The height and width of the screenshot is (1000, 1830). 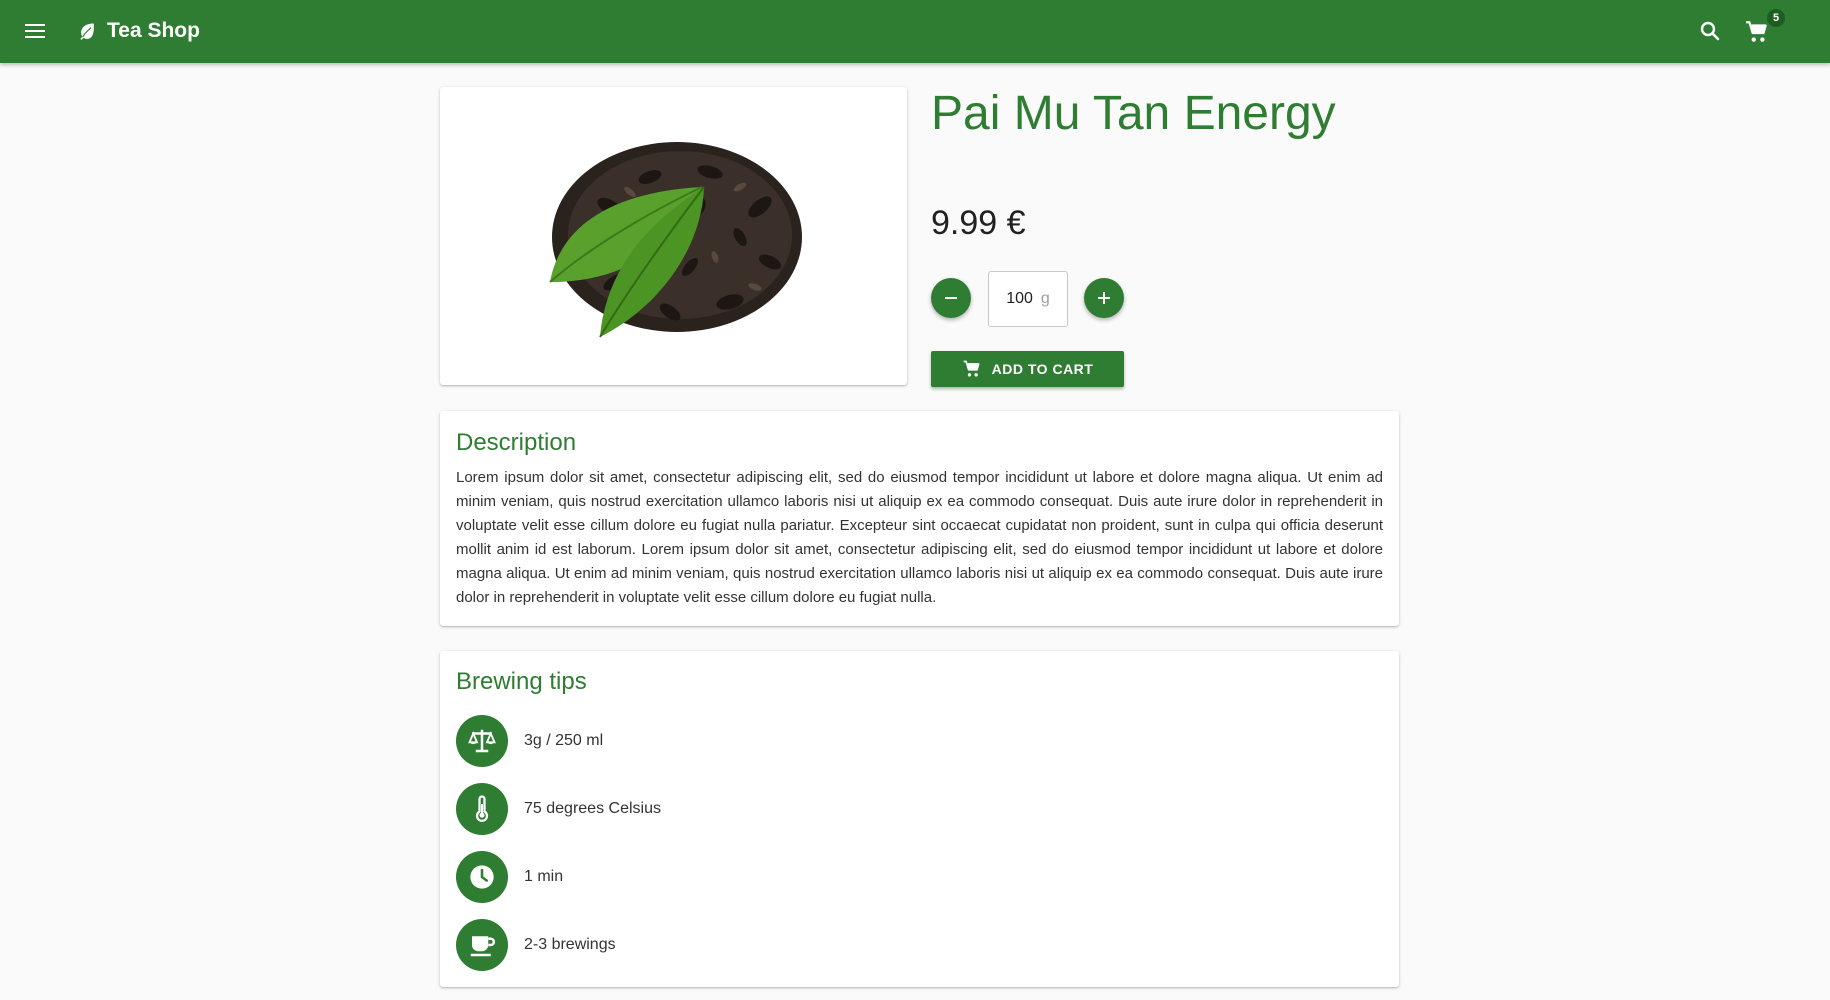 What do you see at coordinates (544, 876) in the screenshot?
I see `brewing-tip-text: 1 min` at bounding box center [544, 876].